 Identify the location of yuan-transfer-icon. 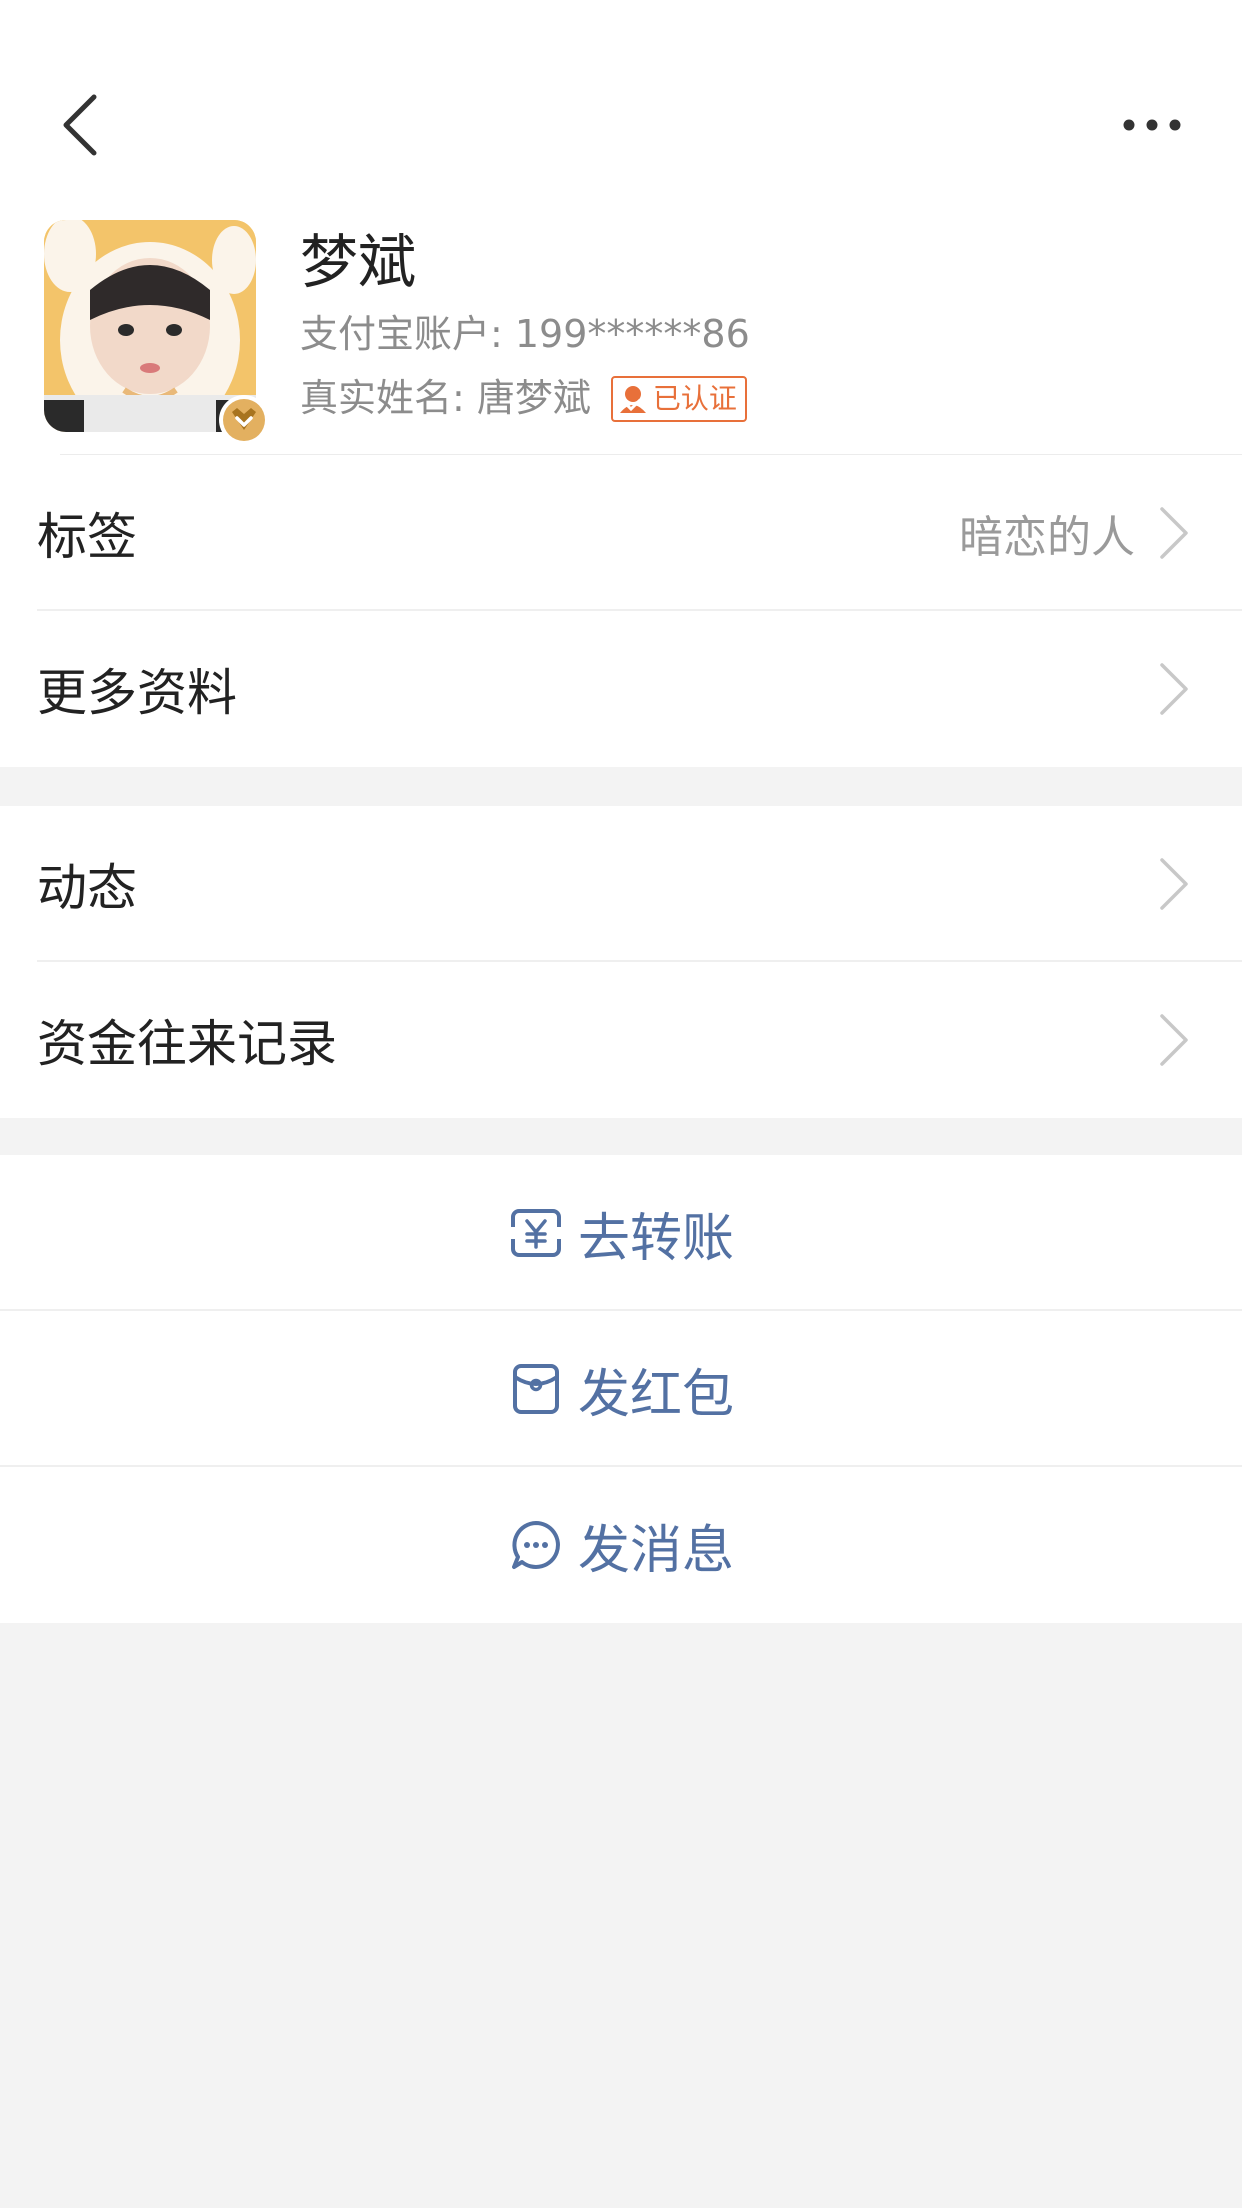
(535, 1233).